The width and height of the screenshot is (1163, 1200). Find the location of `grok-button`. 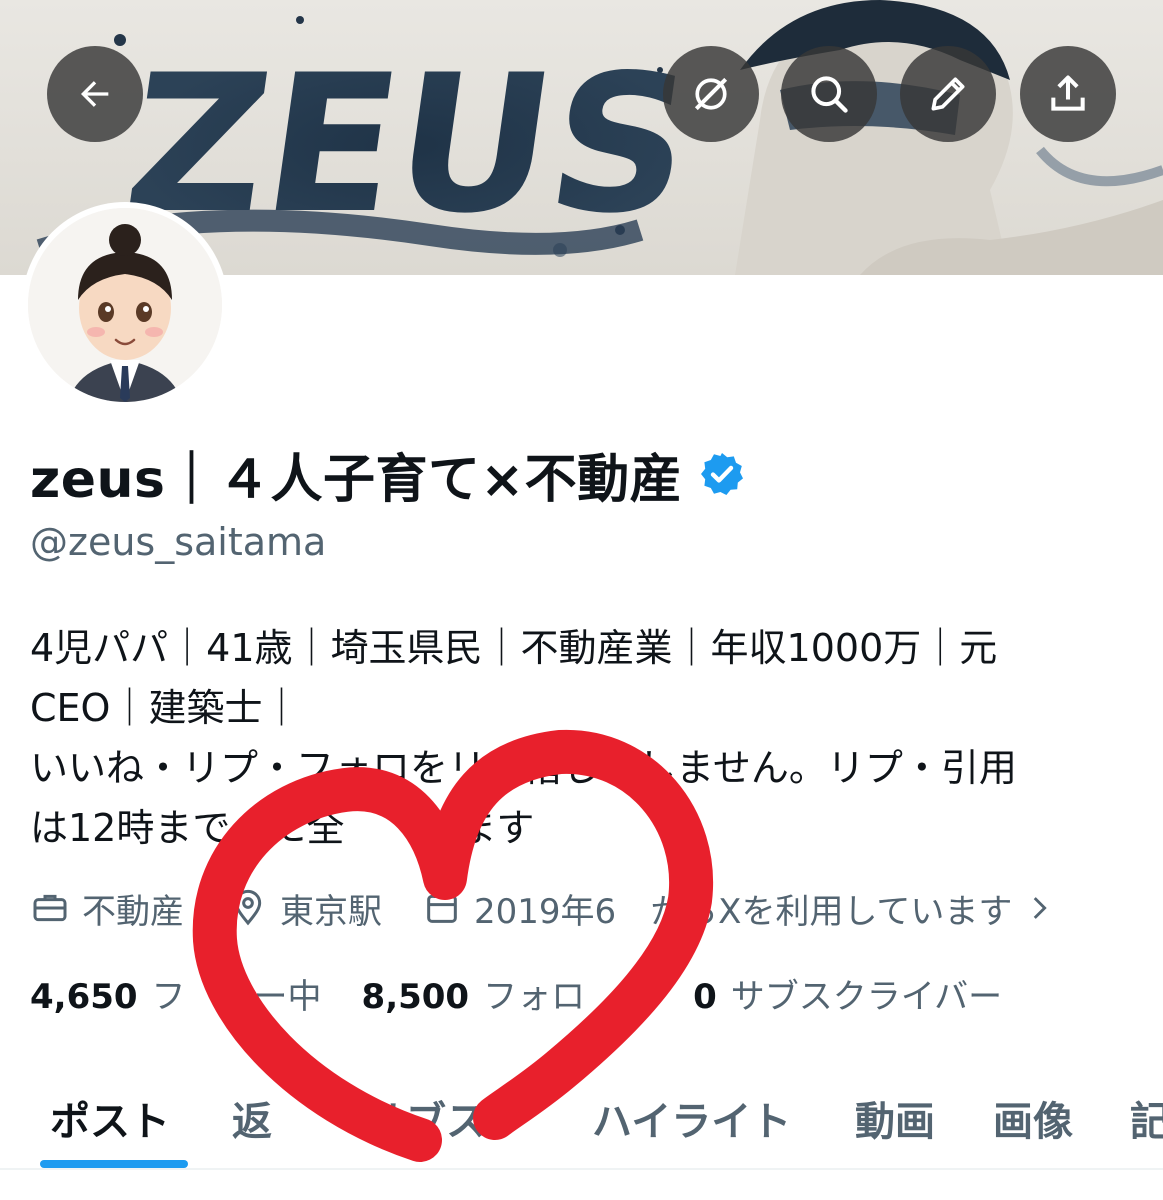

grok-button is located at coordinates (711, 94).